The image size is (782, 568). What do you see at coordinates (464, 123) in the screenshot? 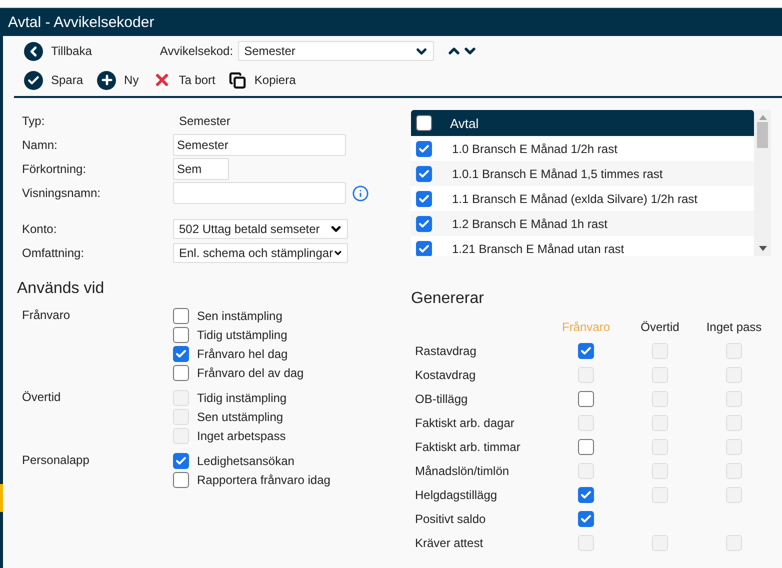
I see `column-header: Avtal` at bounding box center [464, 123].